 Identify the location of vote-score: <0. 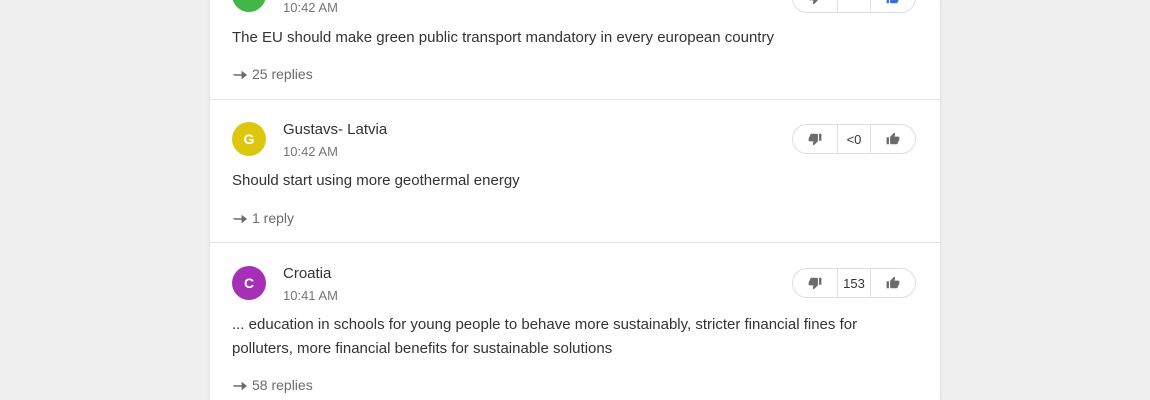
(854, 139).